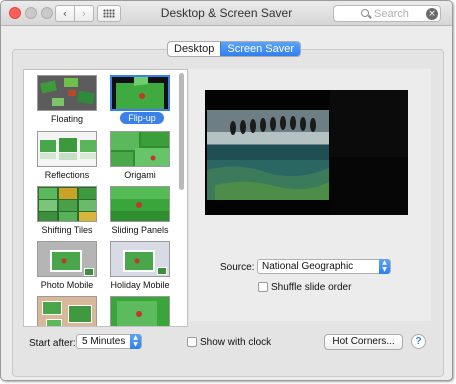  What do you see at coordinates (67, 119) in the screenshot?
I see `label-floating: Floating` at bounding box center [67, 119].